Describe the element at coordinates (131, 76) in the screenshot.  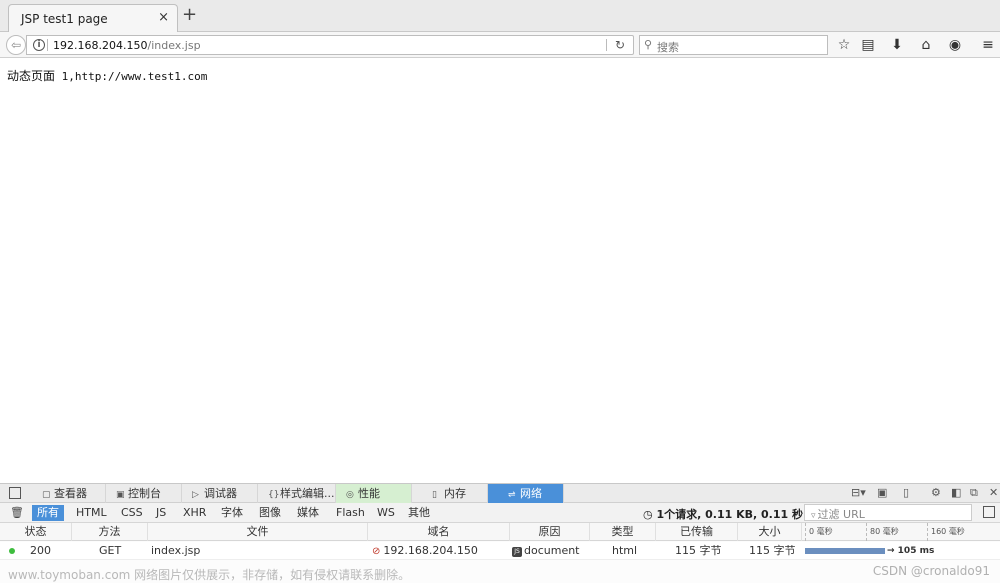
I see `page-text-url: 1,http://www.test1.com` at that location.